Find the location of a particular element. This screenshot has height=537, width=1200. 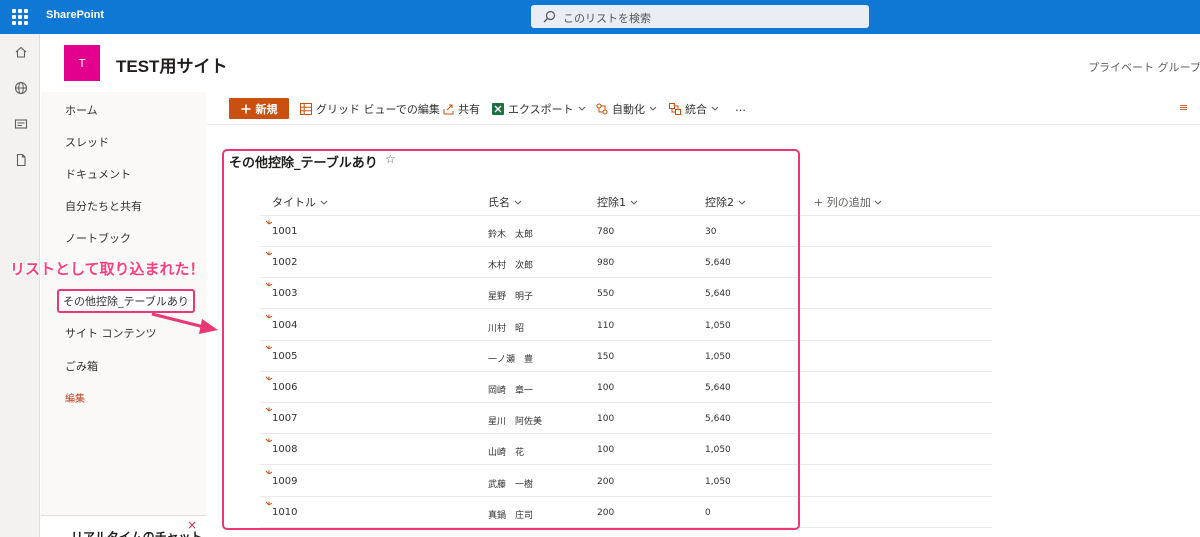

integrate-label: 統合 is located at coordinates (696, 109).